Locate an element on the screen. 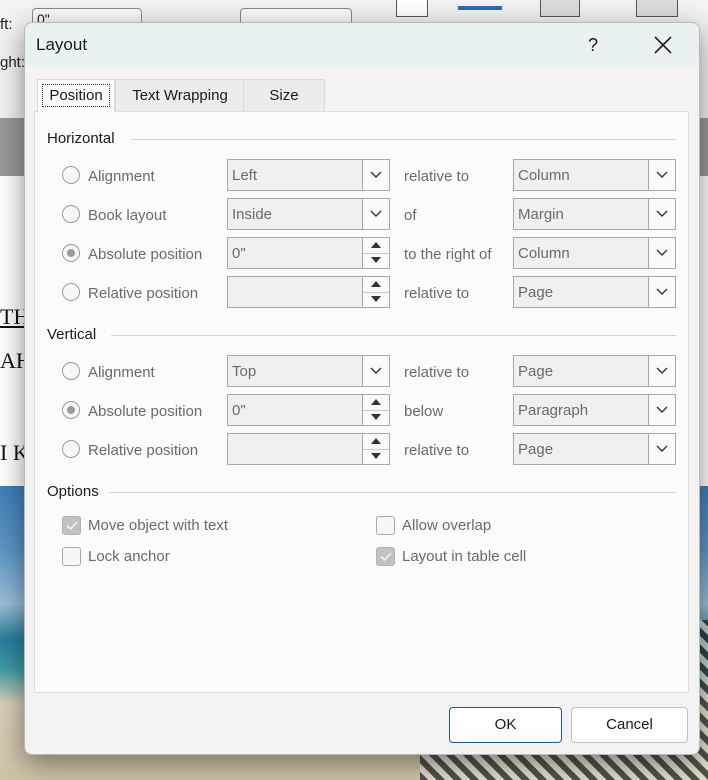 The width and height of the screenshot is (708, 780). h-book-layout-select: Inside is located at coordinates (308, 214).